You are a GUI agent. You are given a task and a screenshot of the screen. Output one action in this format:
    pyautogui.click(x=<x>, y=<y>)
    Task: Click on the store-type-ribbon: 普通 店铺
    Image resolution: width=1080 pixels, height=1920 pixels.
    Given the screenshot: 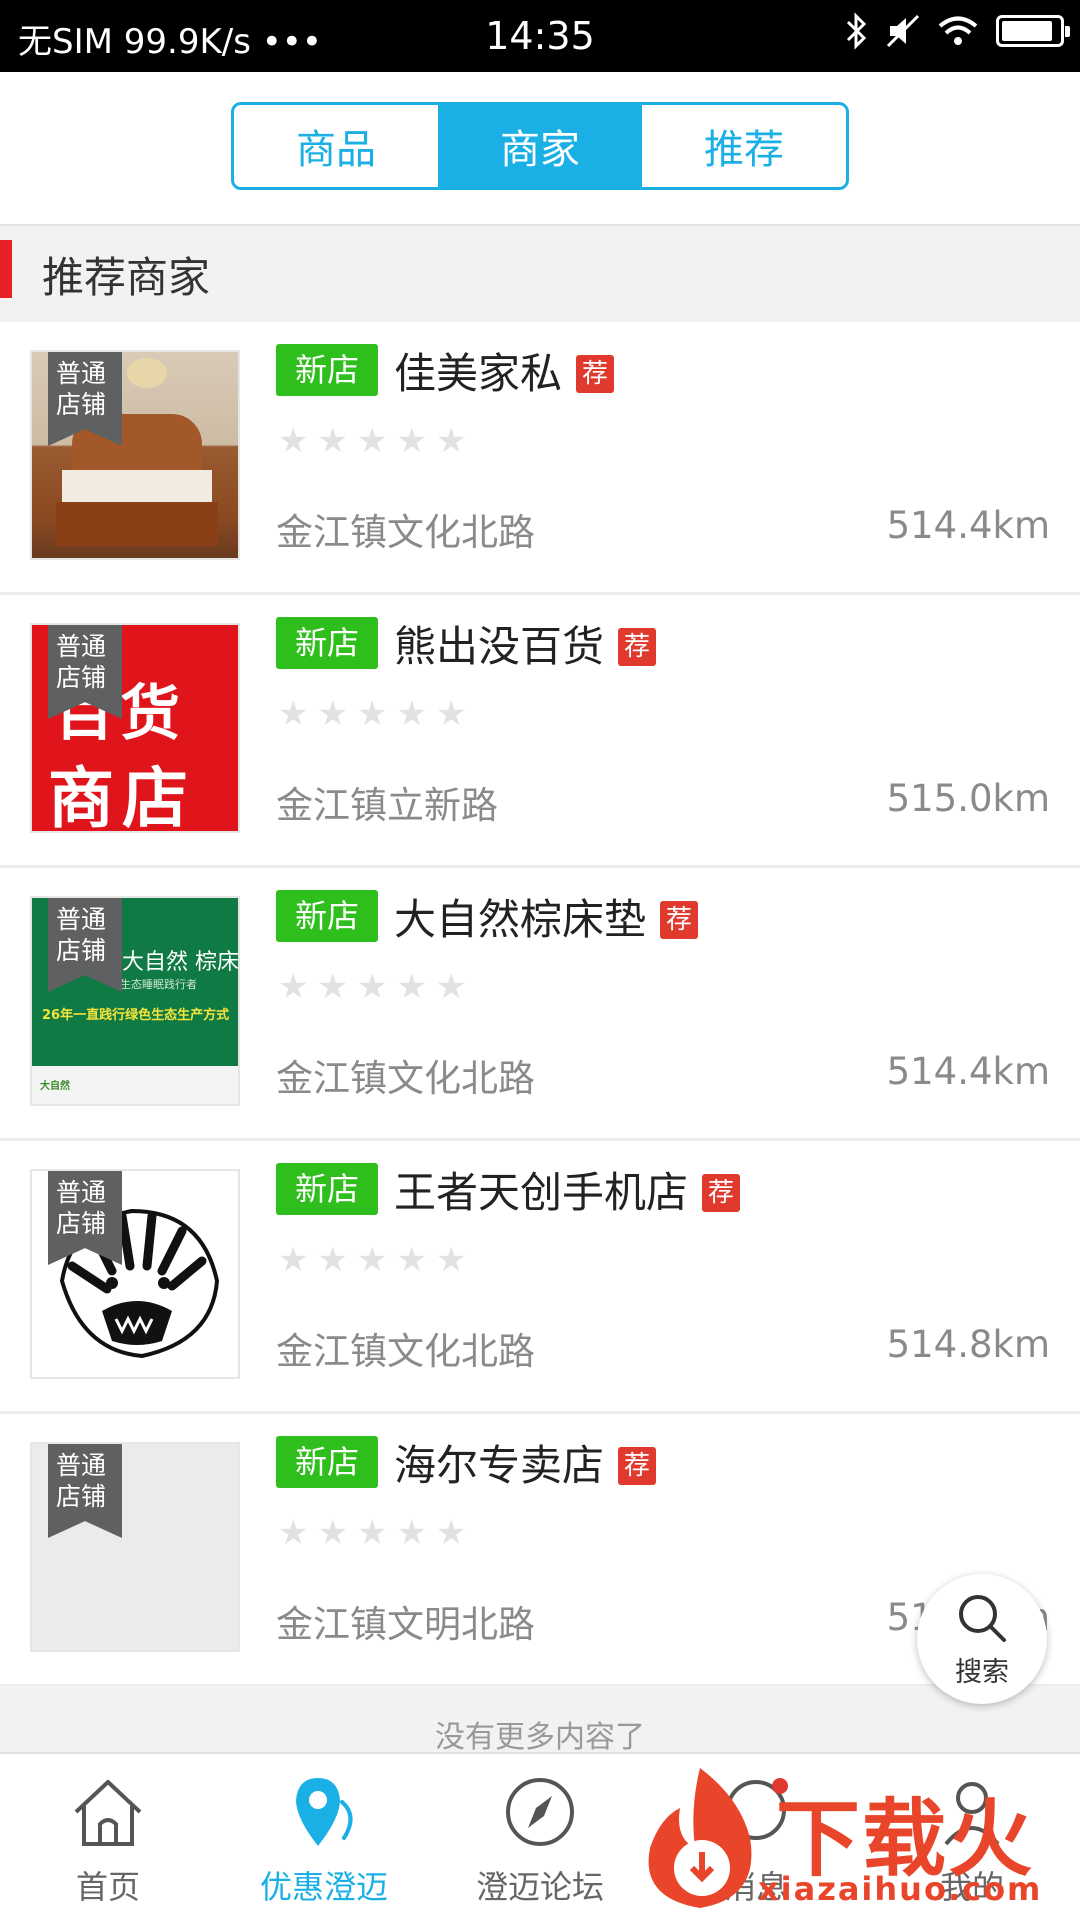 What is the action you would take?
    pyautogui.click(x=85, y=1491)
    